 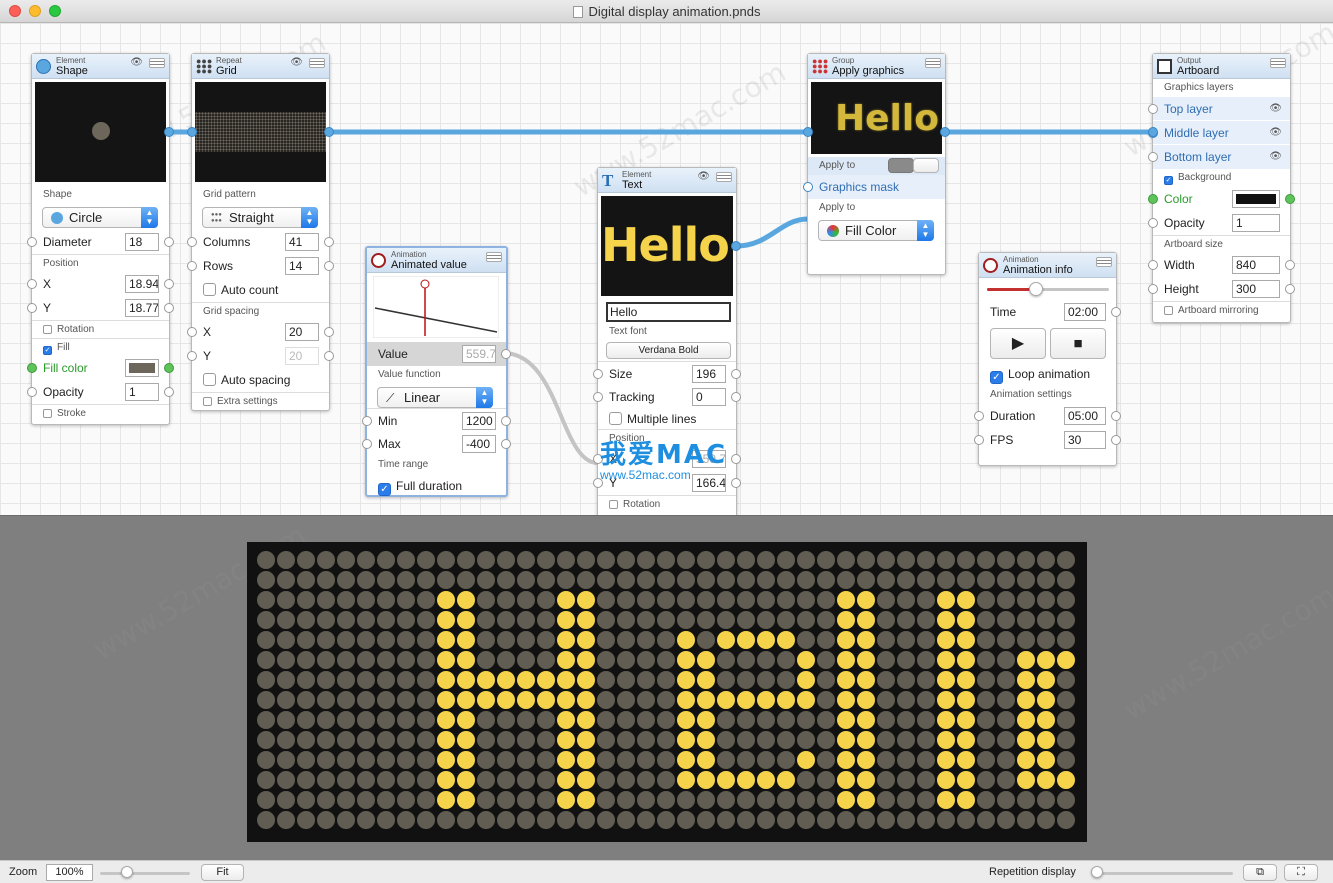 I want to click on diameter-field: 18, so click(x=142, y=242).